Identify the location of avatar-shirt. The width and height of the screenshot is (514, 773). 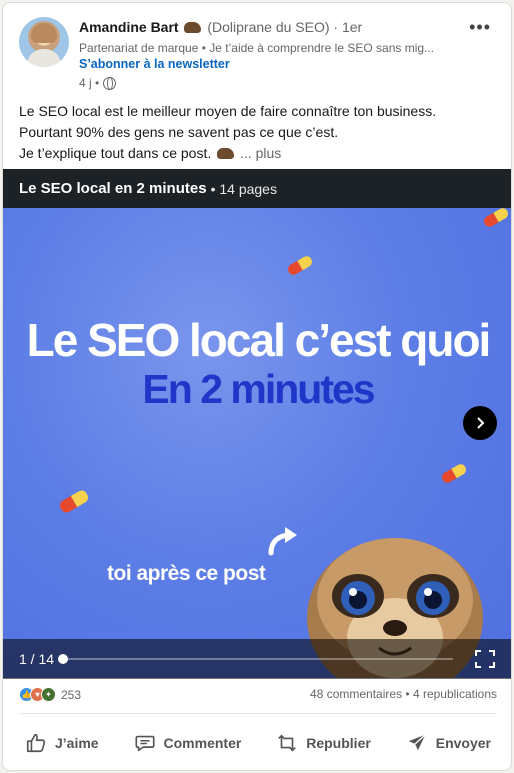
(44, 58).